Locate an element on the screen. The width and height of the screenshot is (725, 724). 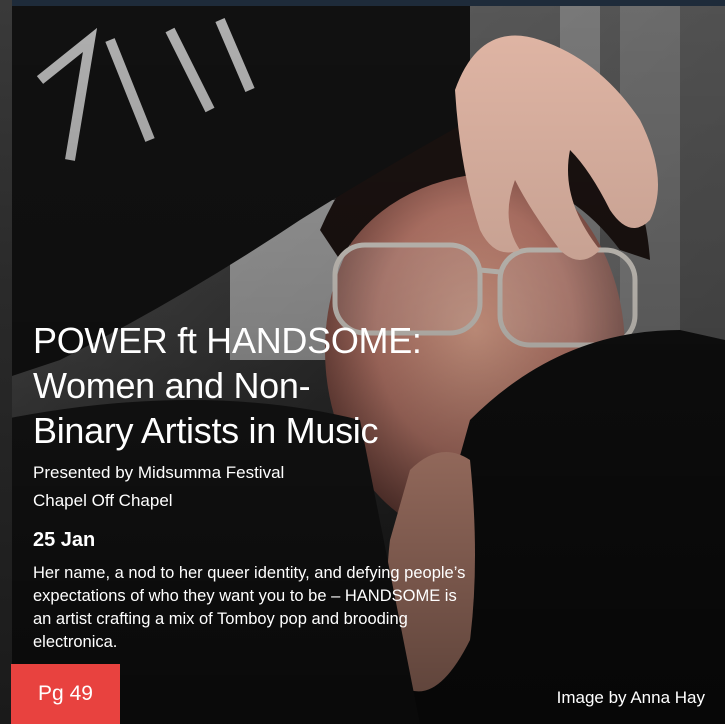
event-venue: Chapel Off Chapel is located at coordinates (103, 500).